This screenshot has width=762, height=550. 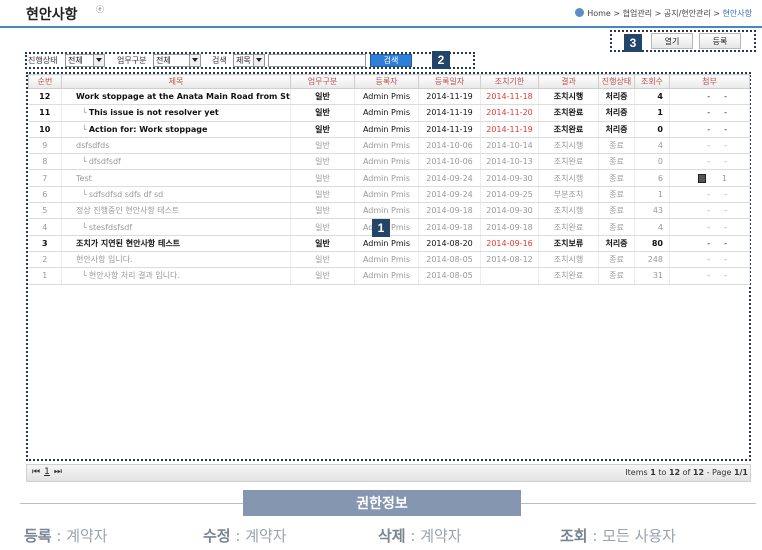 I want to click on col-views: 조회수, so click(x=652, y=81).